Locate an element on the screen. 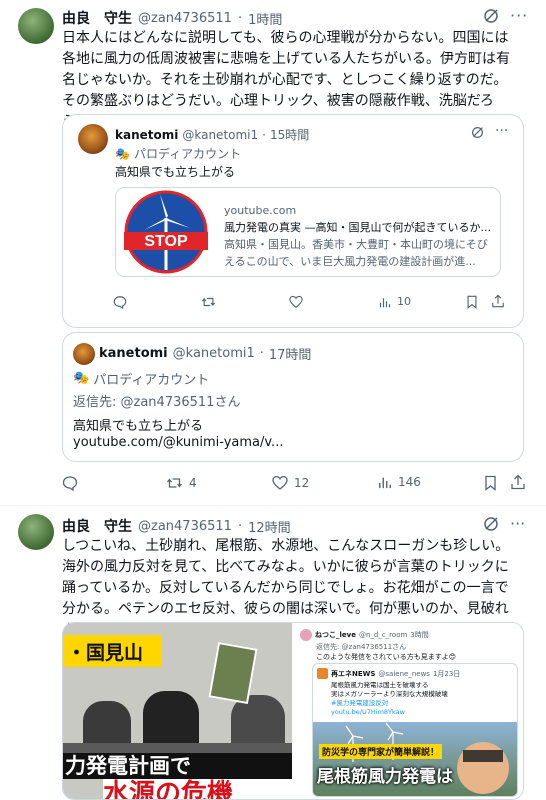 The height and width of the screenshot is (800, 546). like-count: 12 is located at coordinates (302, 483).